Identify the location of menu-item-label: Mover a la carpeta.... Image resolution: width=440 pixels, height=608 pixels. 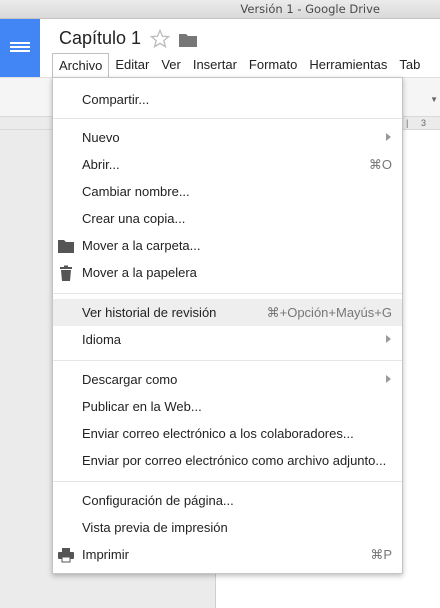
(141, 245).